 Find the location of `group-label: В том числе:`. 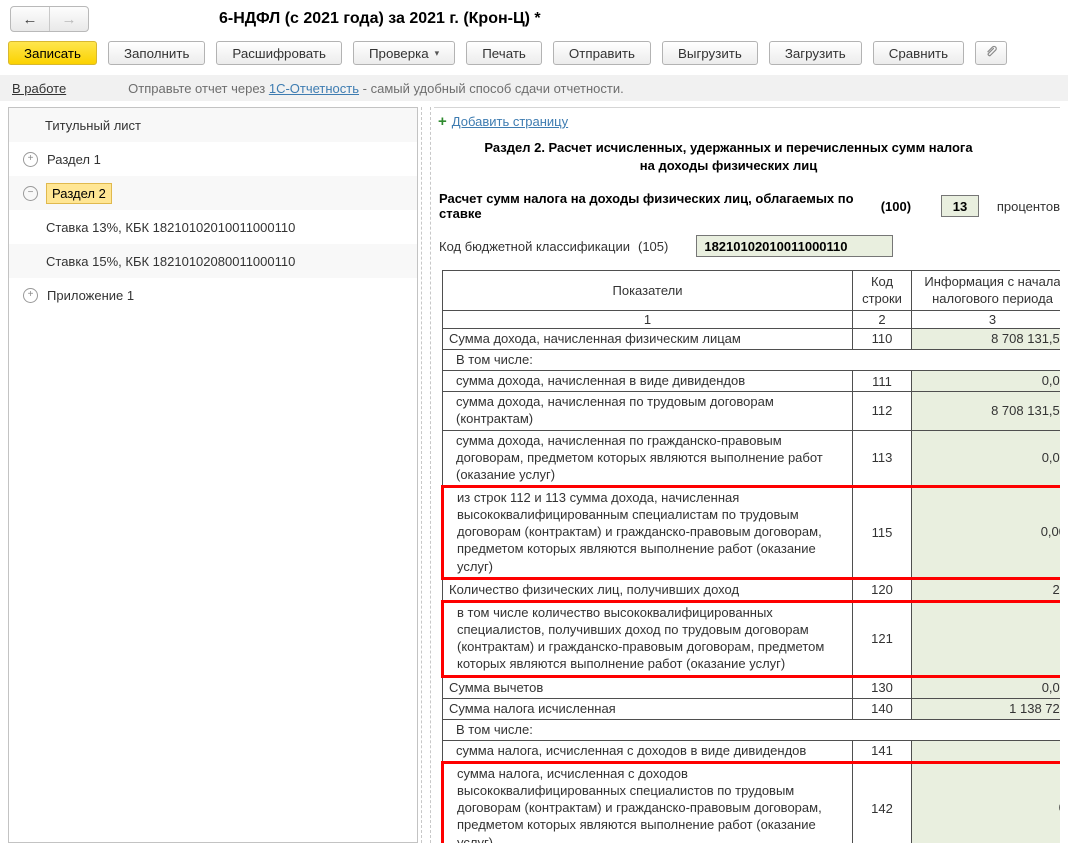

group-label: В том числе: is located at coordinates (751, 729).